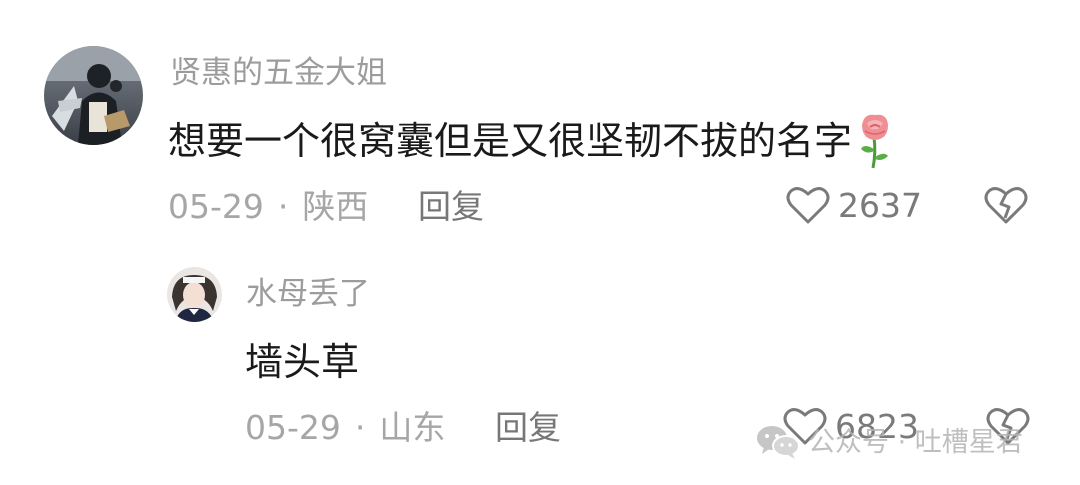  Describe the element at coordinates (335, 206) in the screenshot. I see `comment-location: 陕西` at that location.